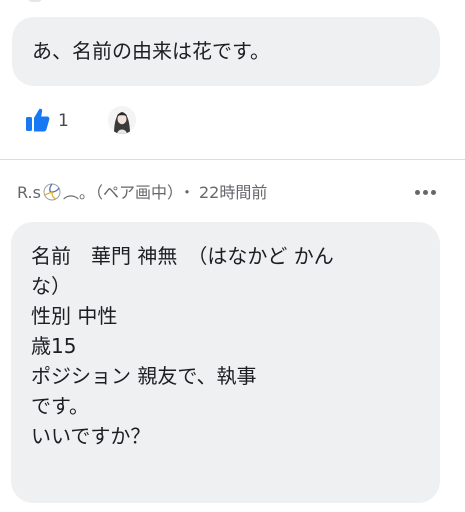  I want to click on comment-line: 性別 中性, so click(74, 316).